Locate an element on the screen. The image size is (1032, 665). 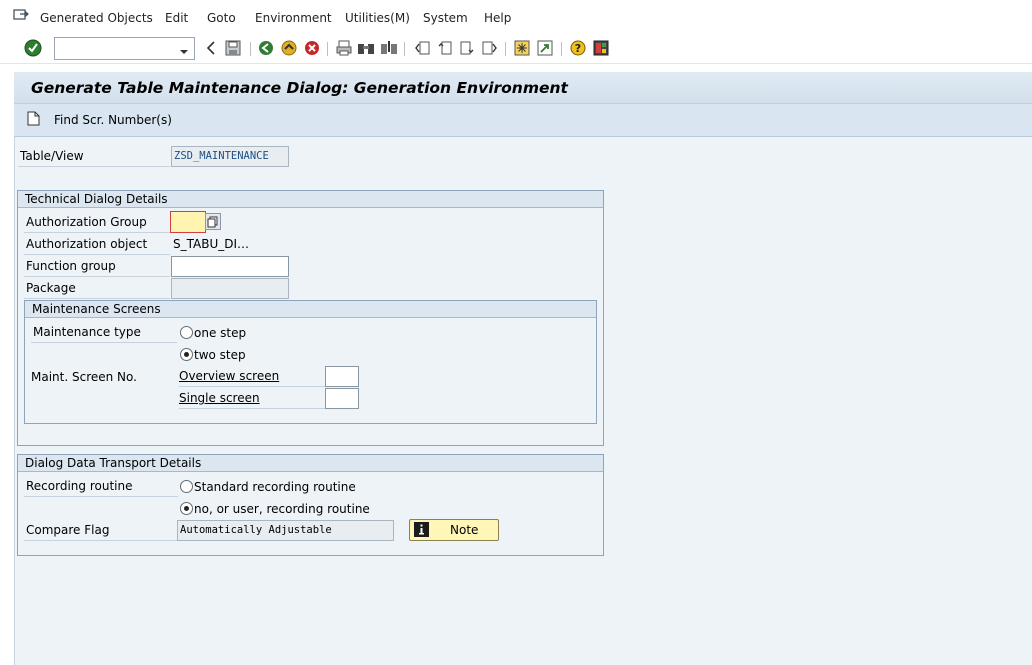
menu-utilities: Utilities(M) is located at coordinates (377, 18).